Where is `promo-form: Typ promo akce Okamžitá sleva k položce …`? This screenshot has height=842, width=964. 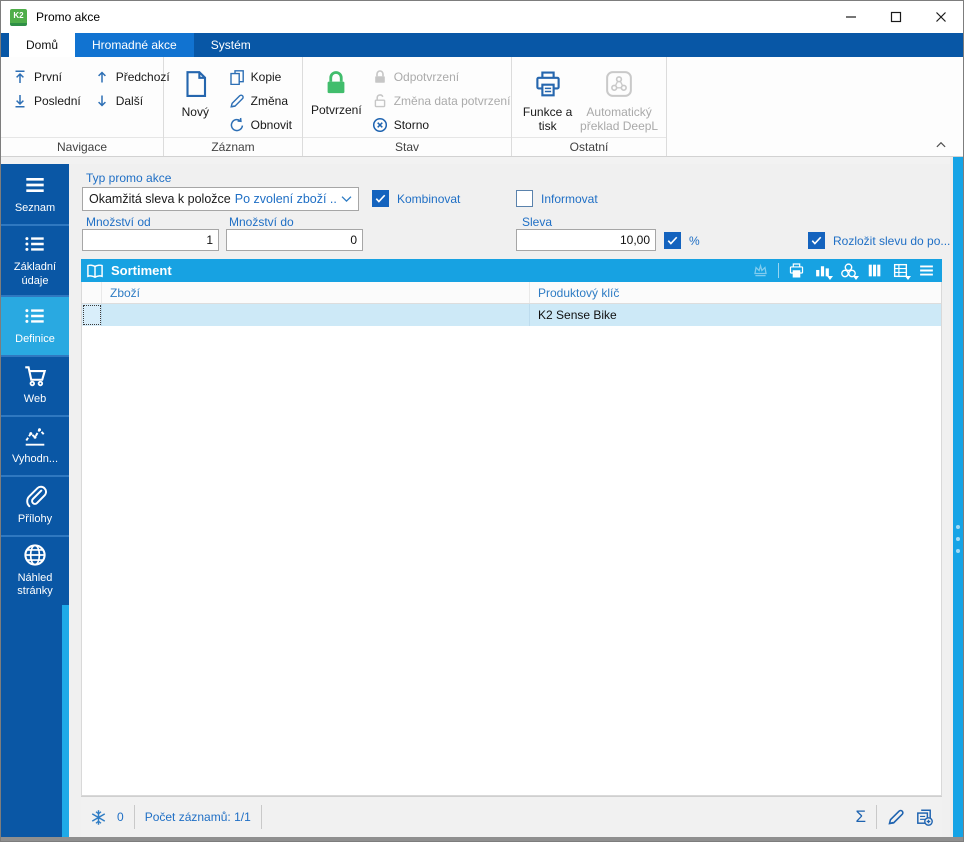 promo-form: Typ promo akce Okamžitá sleva k položce … is located at coordinates (509, 211).